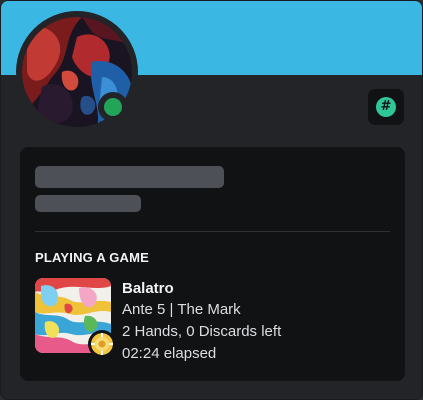 The height and width of the screenshot is (400, 423). What do you see at coordinates (88, 203) in the screenshot?
I see `username-placeholder` at bounding box center [88, 203].